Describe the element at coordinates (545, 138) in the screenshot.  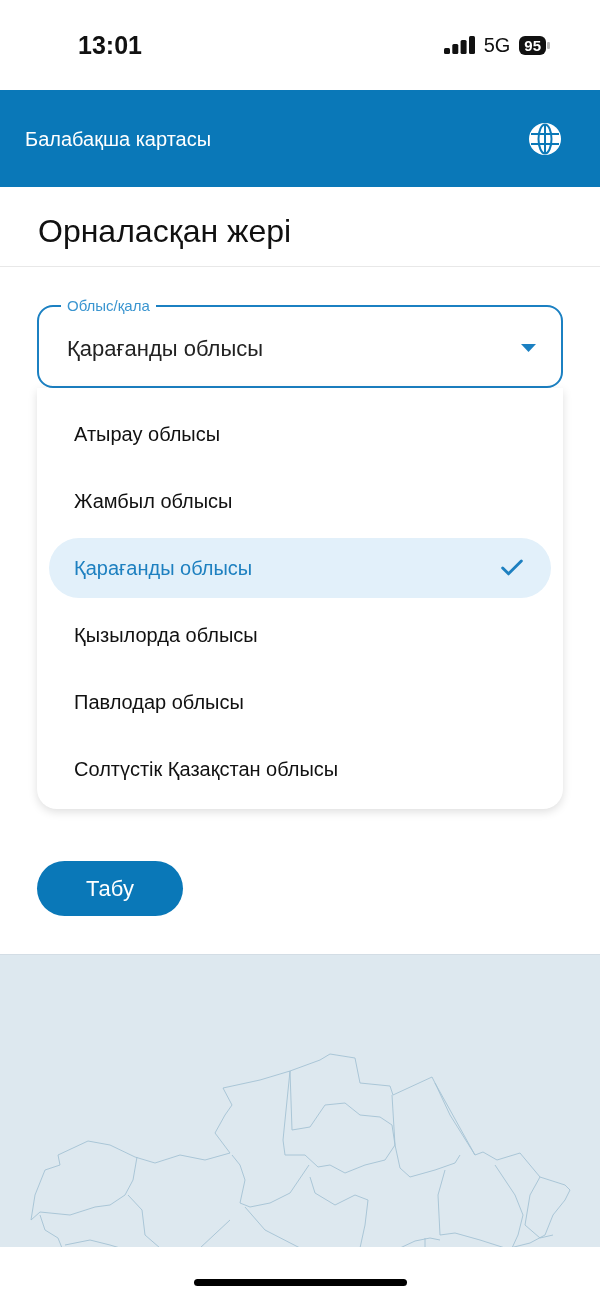
I see `globe-icon` at that location.